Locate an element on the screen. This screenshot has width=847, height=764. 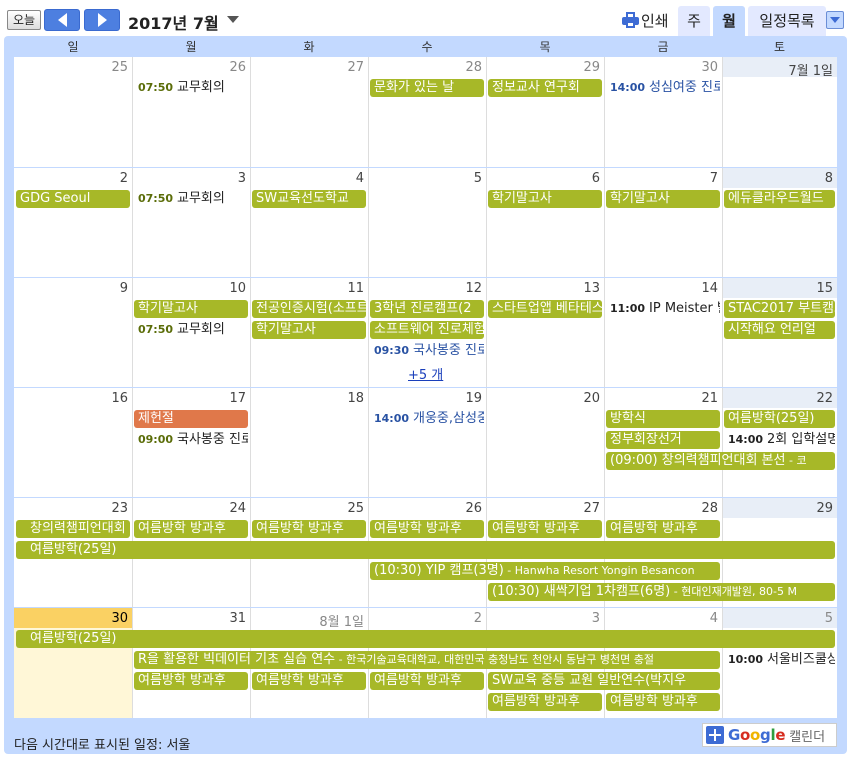
today-button: 오늘 is located at coordinates (24, 20).